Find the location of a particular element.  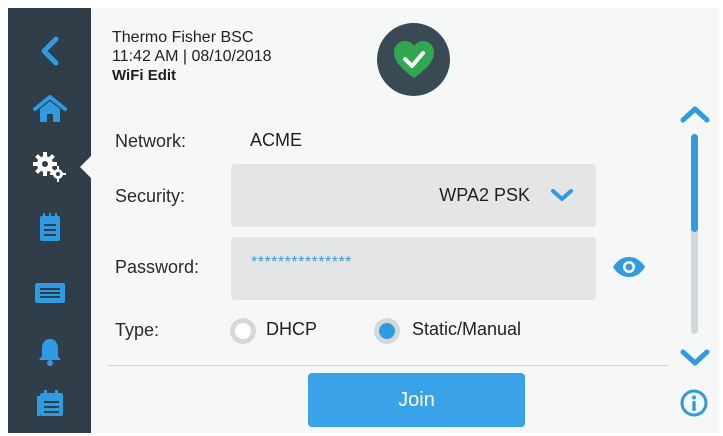

sidebar-item-home is located at coordinates (49, 109).